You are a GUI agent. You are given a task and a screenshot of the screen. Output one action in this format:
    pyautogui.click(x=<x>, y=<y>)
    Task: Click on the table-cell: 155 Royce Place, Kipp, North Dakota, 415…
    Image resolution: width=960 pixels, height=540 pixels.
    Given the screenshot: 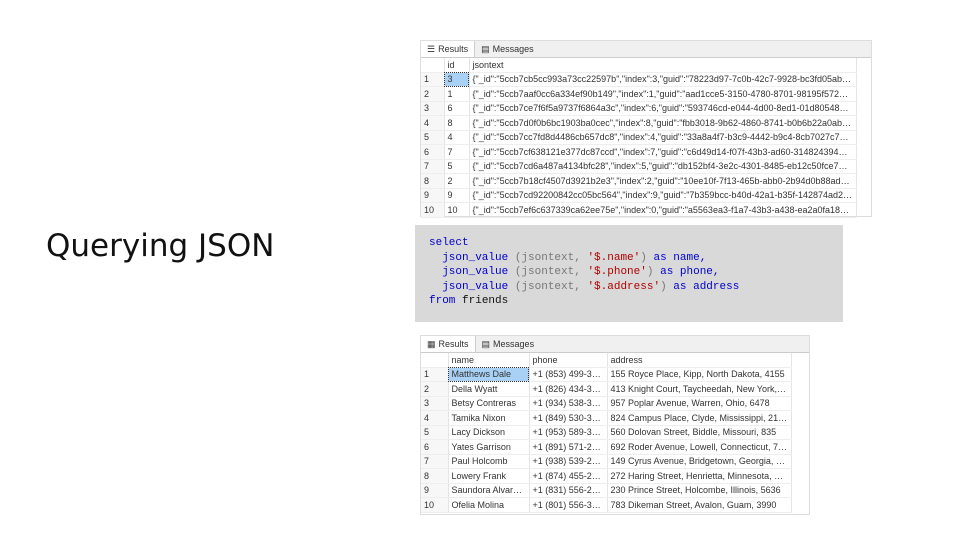 What is the action you would take?
    pyautogui.click(x=699, y=374)
    